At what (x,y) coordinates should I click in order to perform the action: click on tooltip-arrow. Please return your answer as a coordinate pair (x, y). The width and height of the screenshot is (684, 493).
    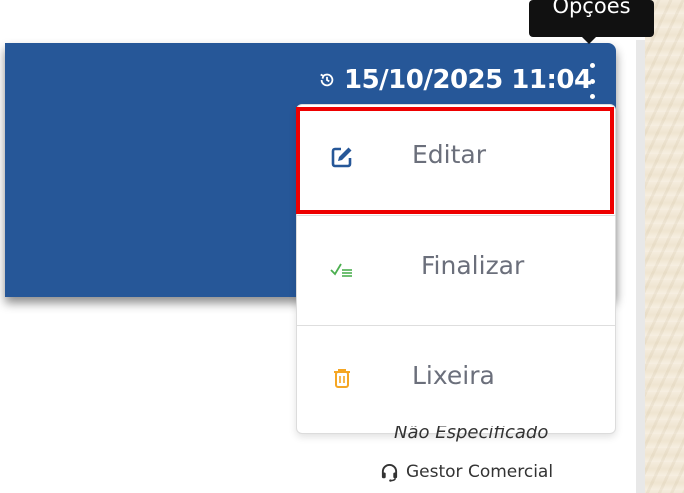
    Looking at the image, I should click on (589, 40).